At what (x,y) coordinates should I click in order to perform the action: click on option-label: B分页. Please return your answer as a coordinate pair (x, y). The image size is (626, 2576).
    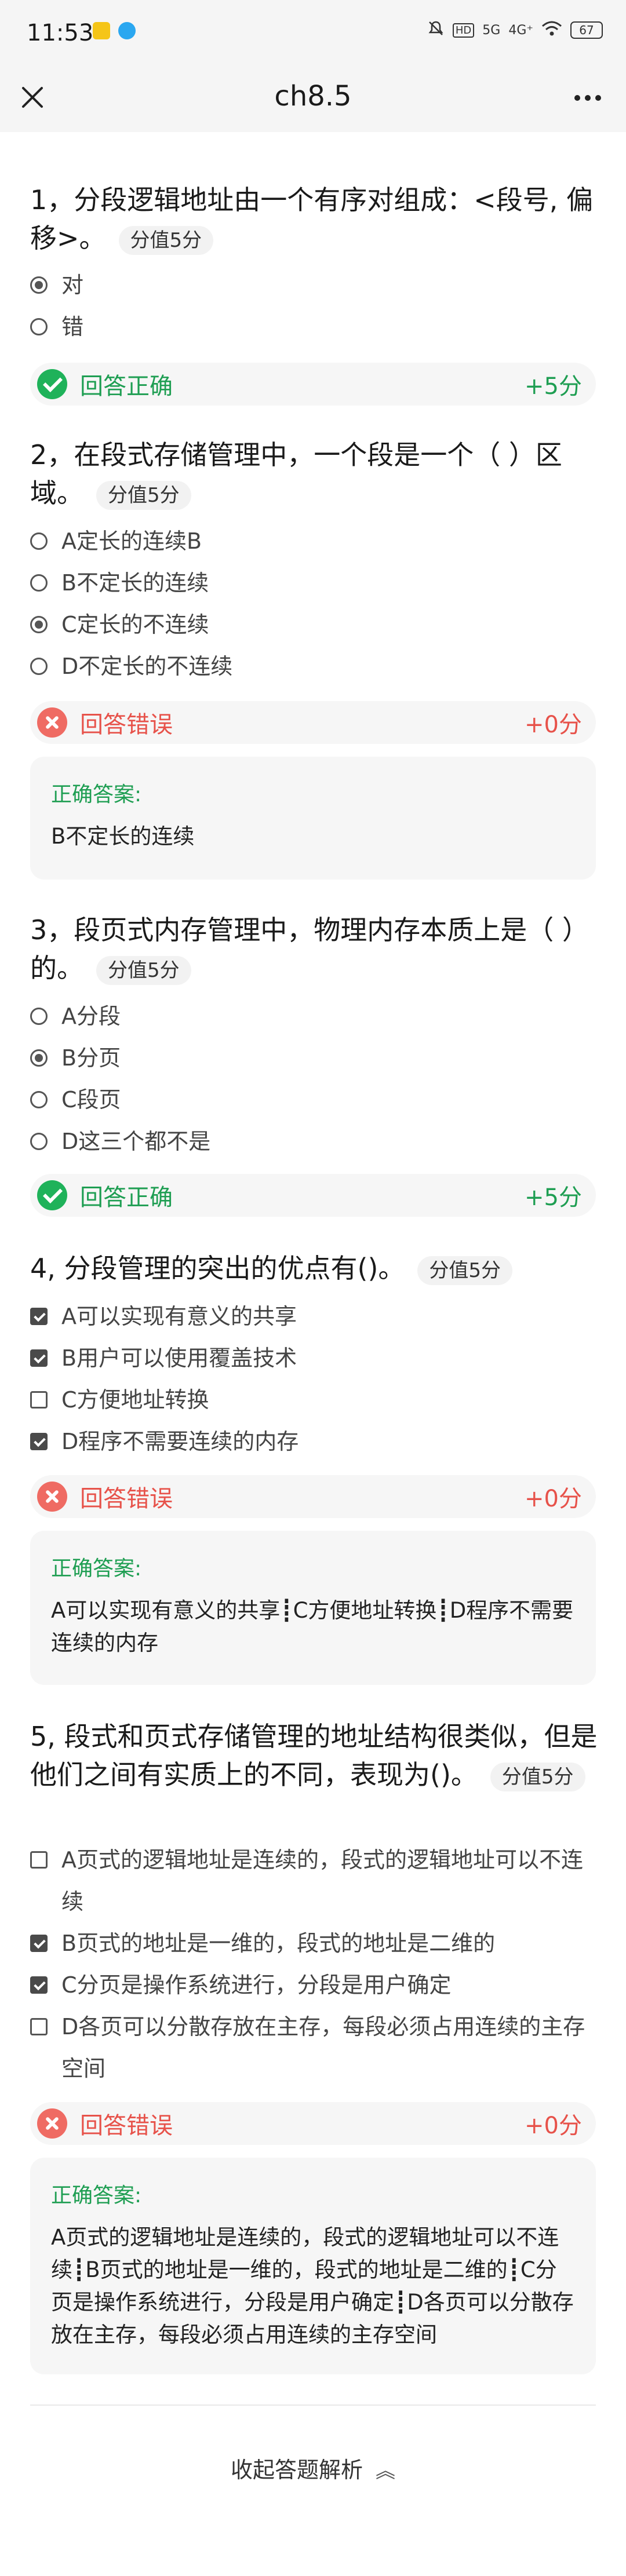
    Looking at the image, I should click on (91, 1058).